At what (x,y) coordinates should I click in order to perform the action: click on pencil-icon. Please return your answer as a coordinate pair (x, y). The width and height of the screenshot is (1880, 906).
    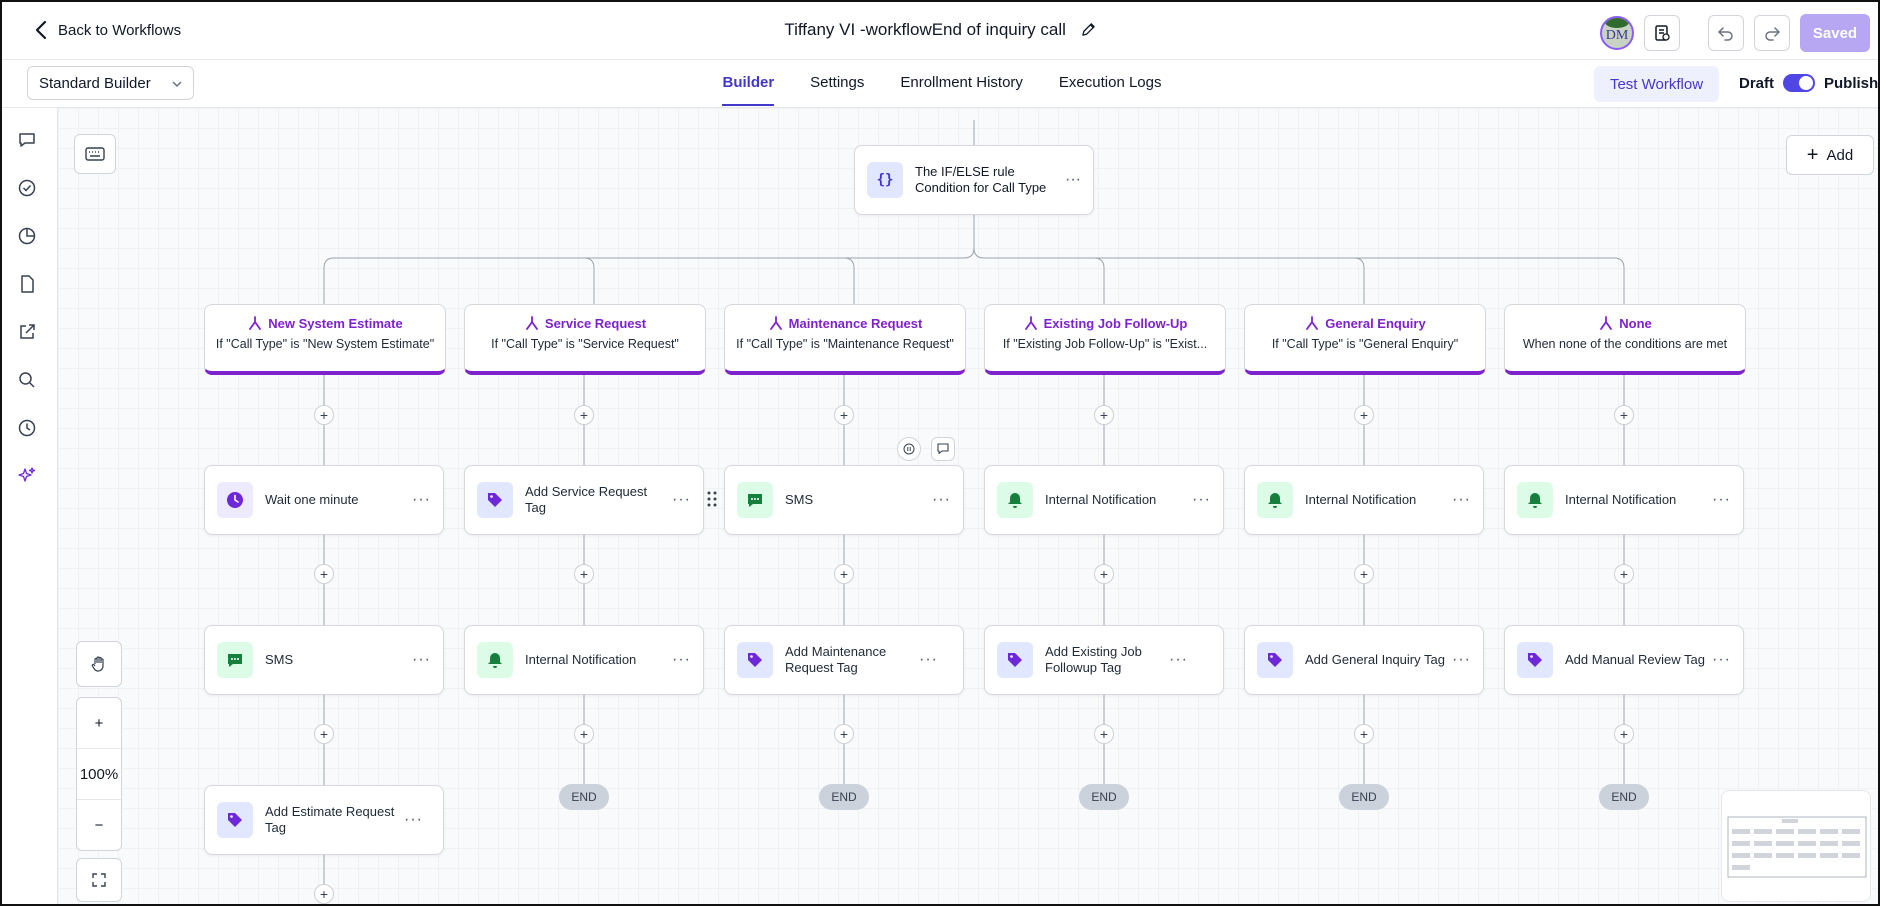
    Looking at the image, I should click on (1088, 32).